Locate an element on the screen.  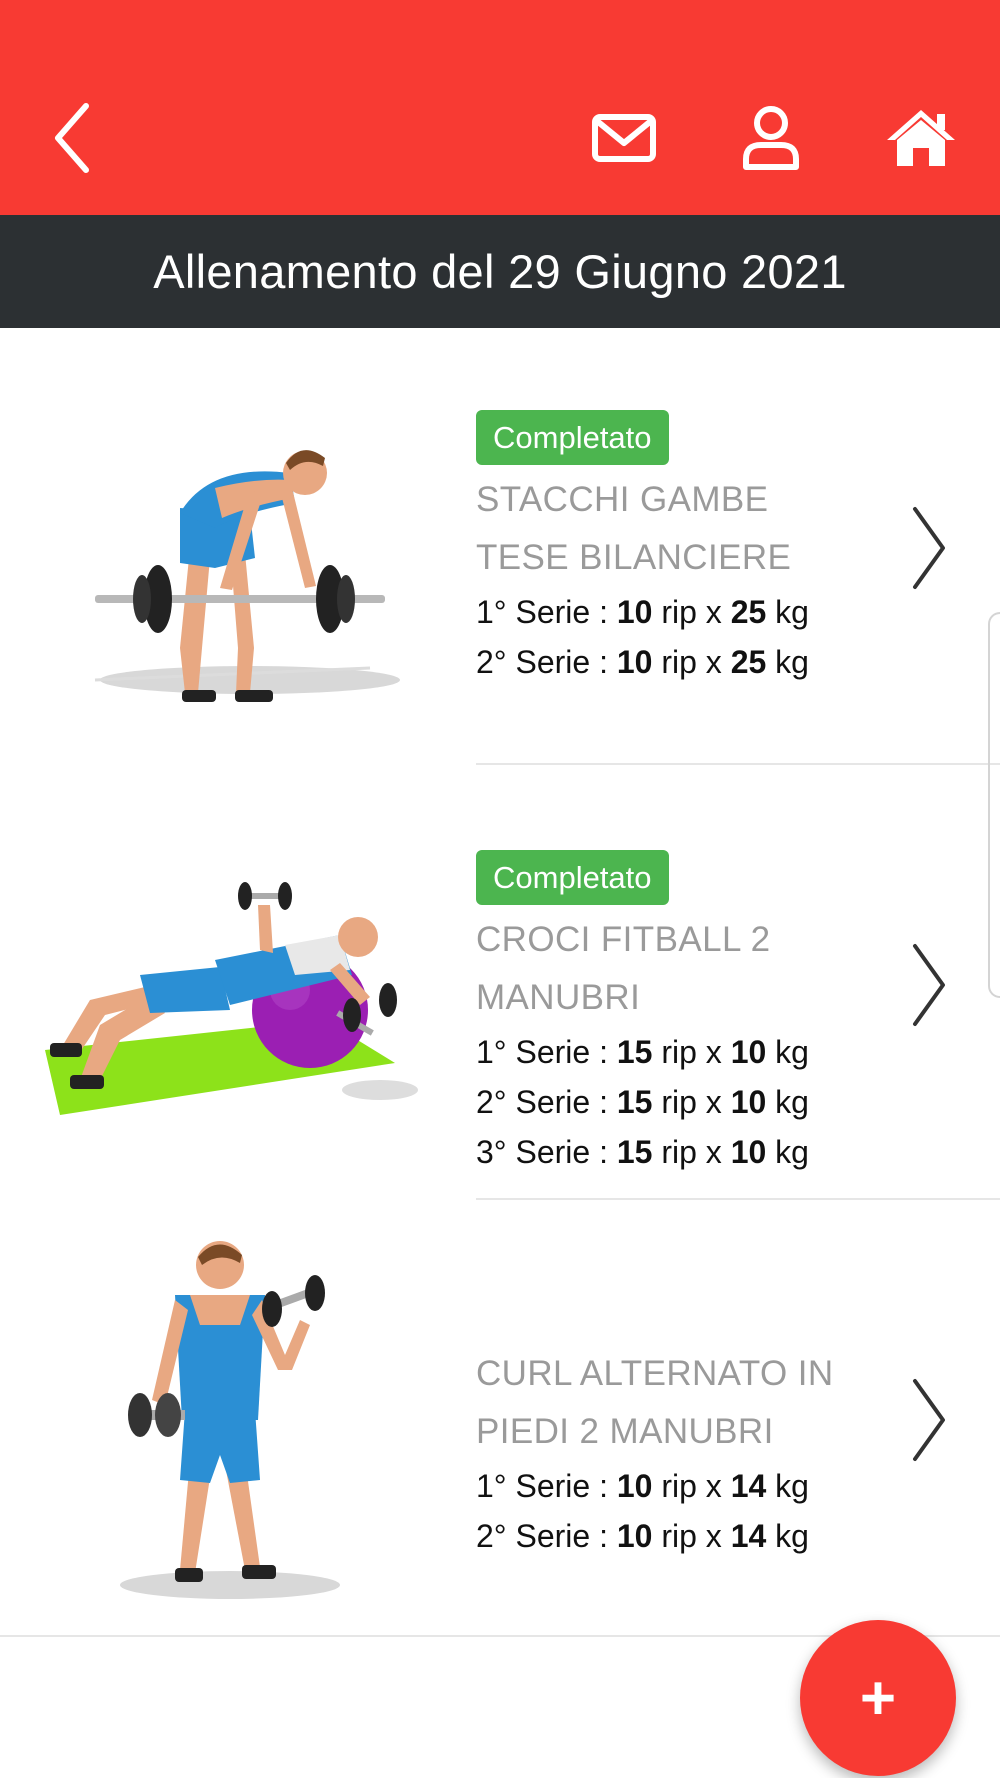
series-row: 2° Serie : 15 rip x 10 kg is located at coordinates (642, 1102).